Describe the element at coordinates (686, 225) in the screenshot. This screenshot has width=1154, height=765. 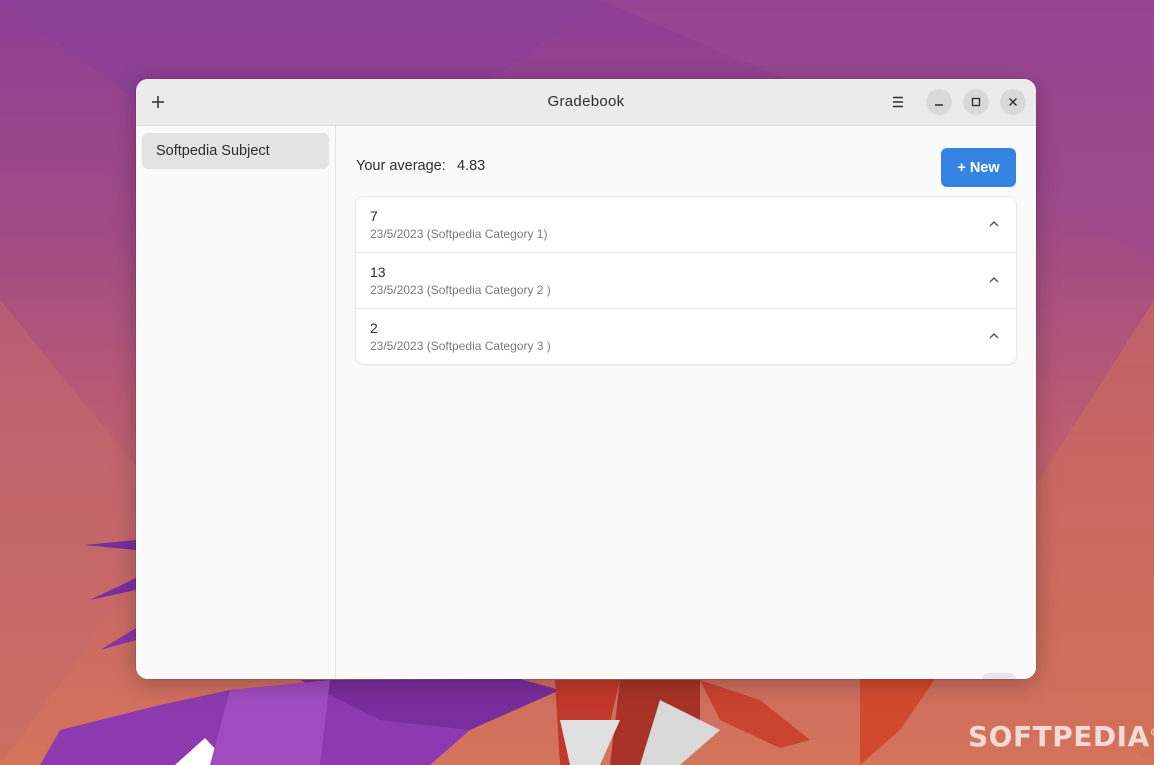
I see `grade-row: 7 23/5/2023 (Softpedia Category 1)` at that location.